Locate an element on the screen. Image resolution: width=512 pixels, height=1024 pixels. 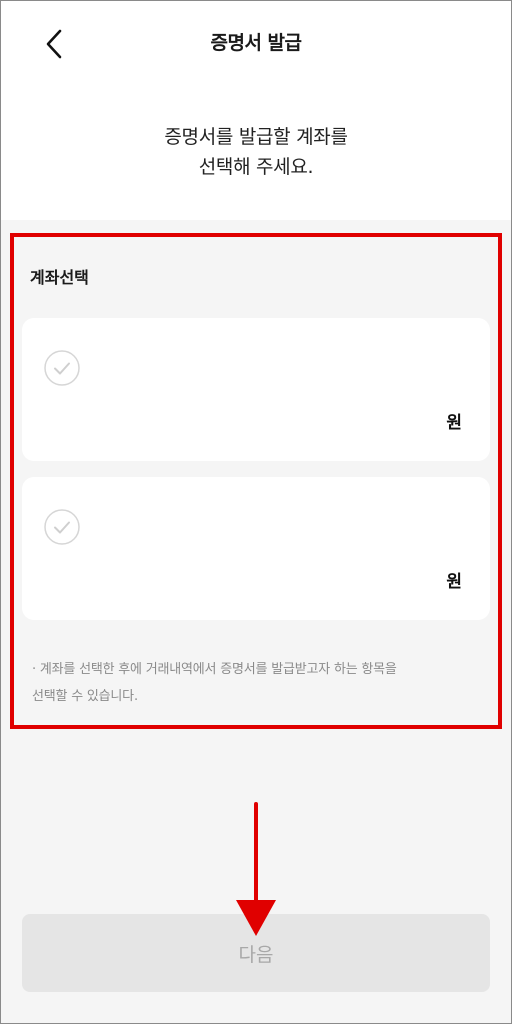
page-title: 증명서 발급 is located at coordinates (256, 43).